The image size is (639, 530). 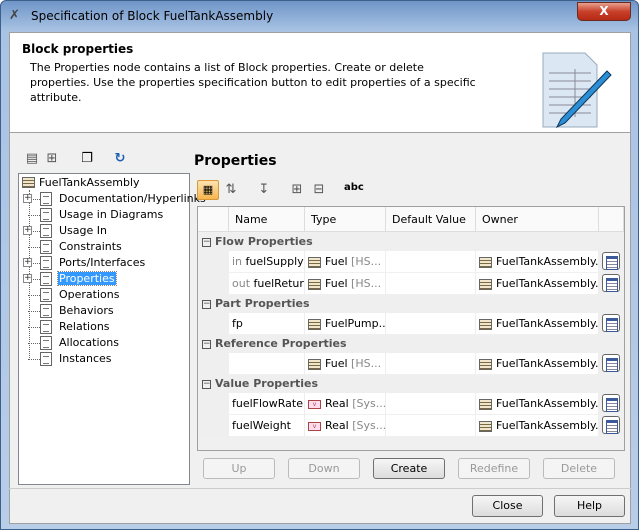 What do you see at coordinates (104, 343) in the screenshot?
I see `tree-item: Allocations` at bounding box center [104, 343].